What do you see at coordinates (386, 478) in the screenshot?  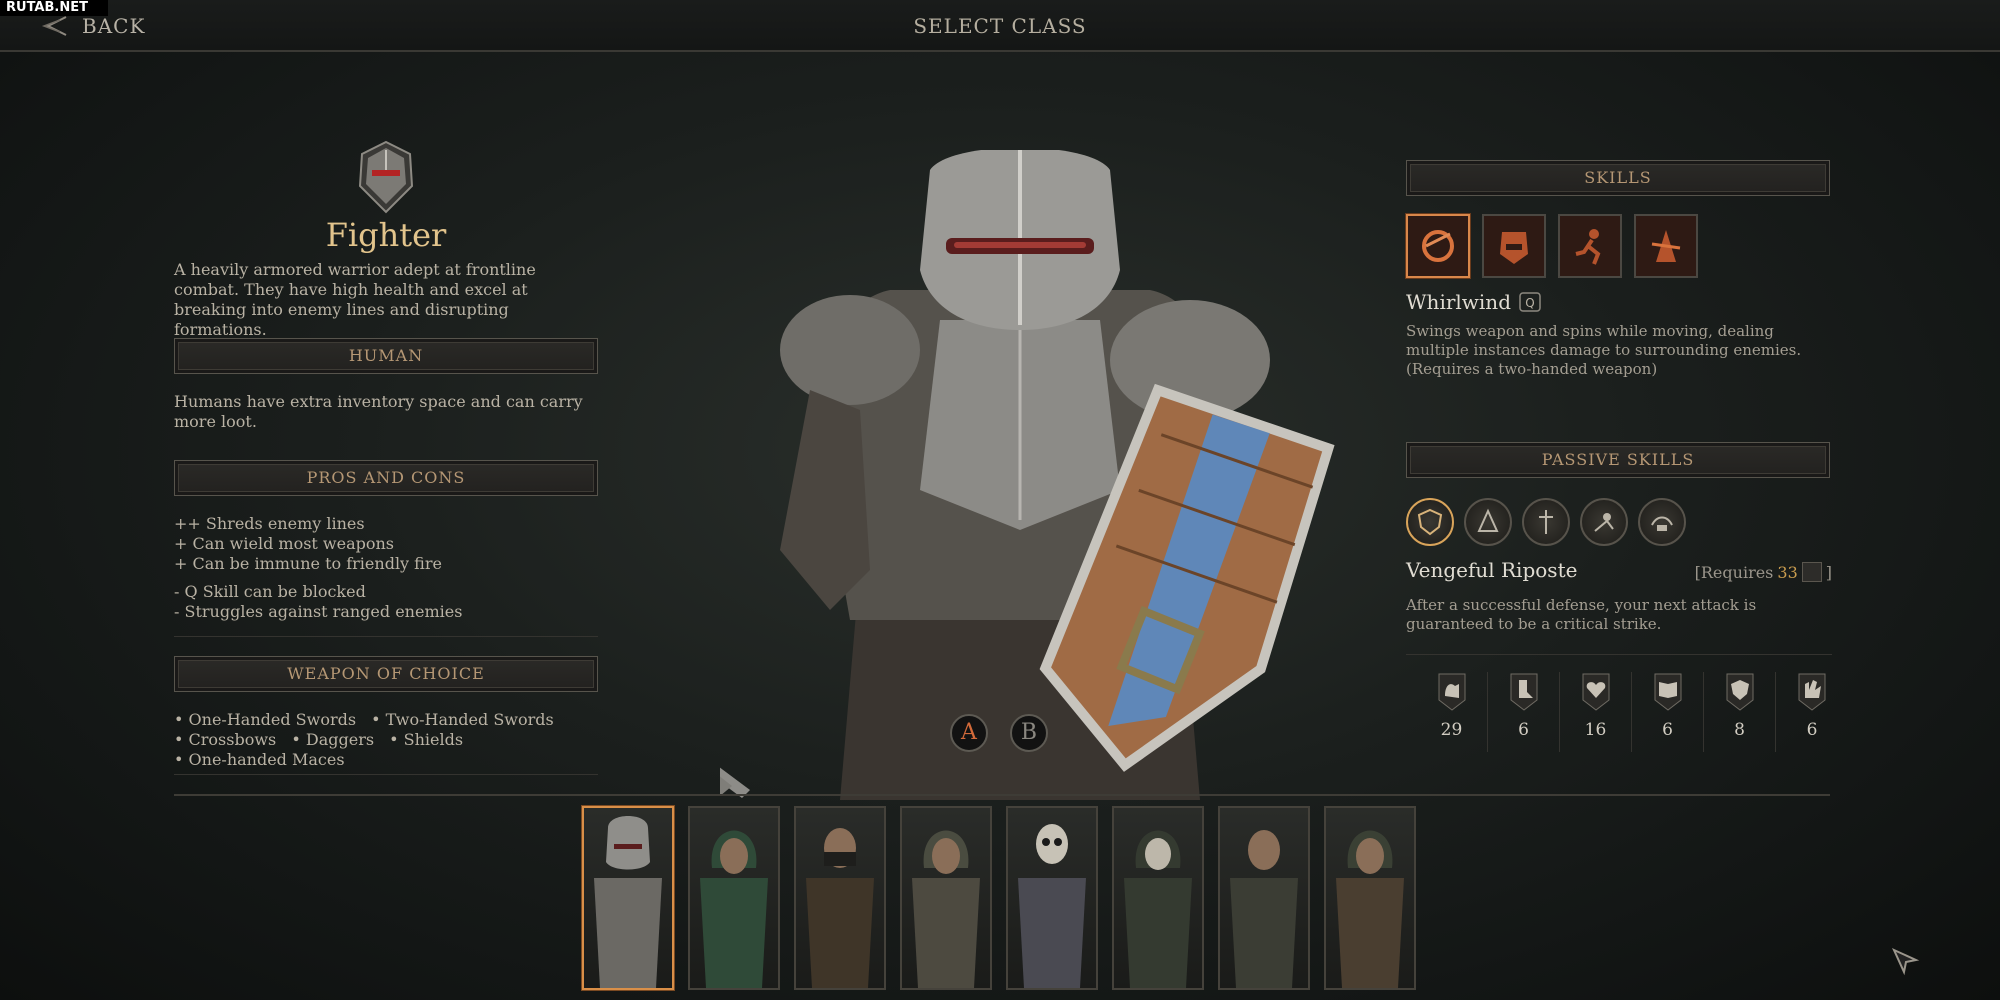 I see `pros-cons-heading: PROS AND CONS` at bounding box center [386, 478].